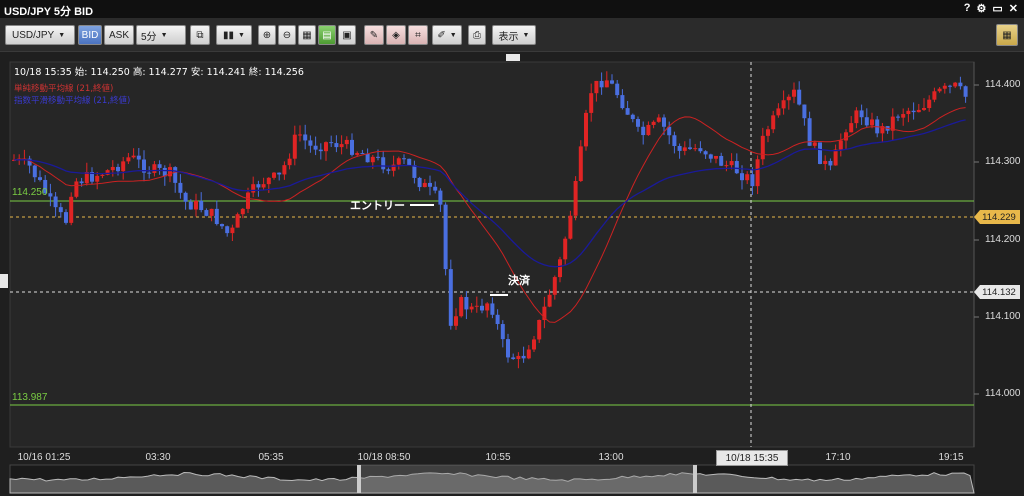 This screenshot has width=1024, height=496. I want to click on zoom-in-icon: ⊕, so click(267, 35).